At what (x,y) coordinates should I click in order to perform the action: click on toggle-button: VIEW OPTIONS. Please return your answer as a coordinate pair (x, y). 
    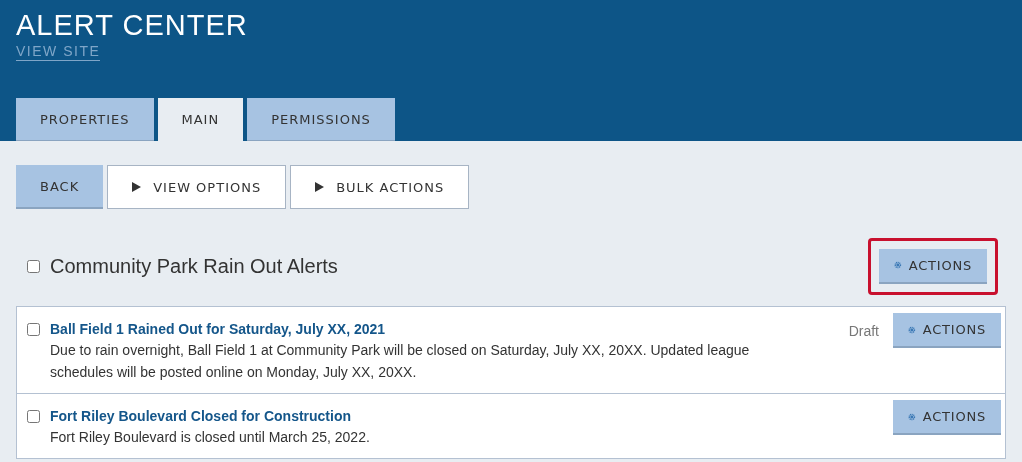
    Looking at the image, I should click on (197, 187).